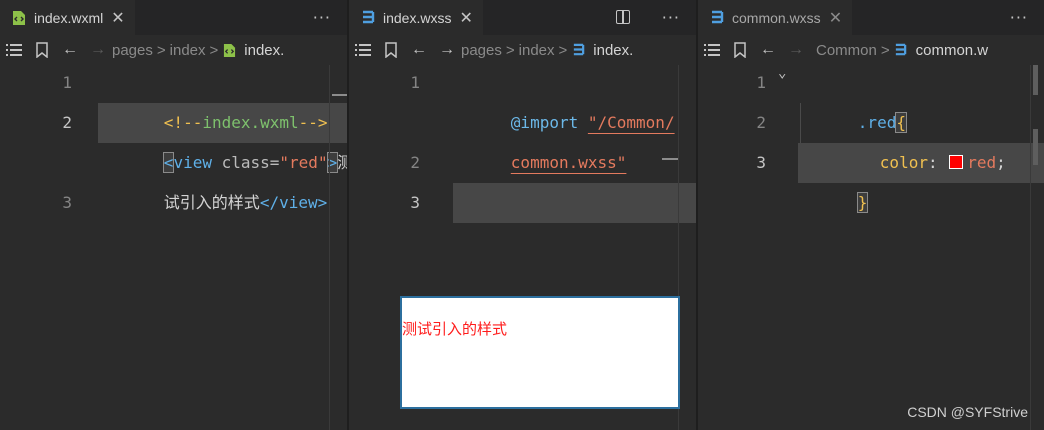  What do you see at coordinates (952, 50) in the screenshot?
I see `breadcrumb-item-file: common.w` at bounding box center [952, 50].